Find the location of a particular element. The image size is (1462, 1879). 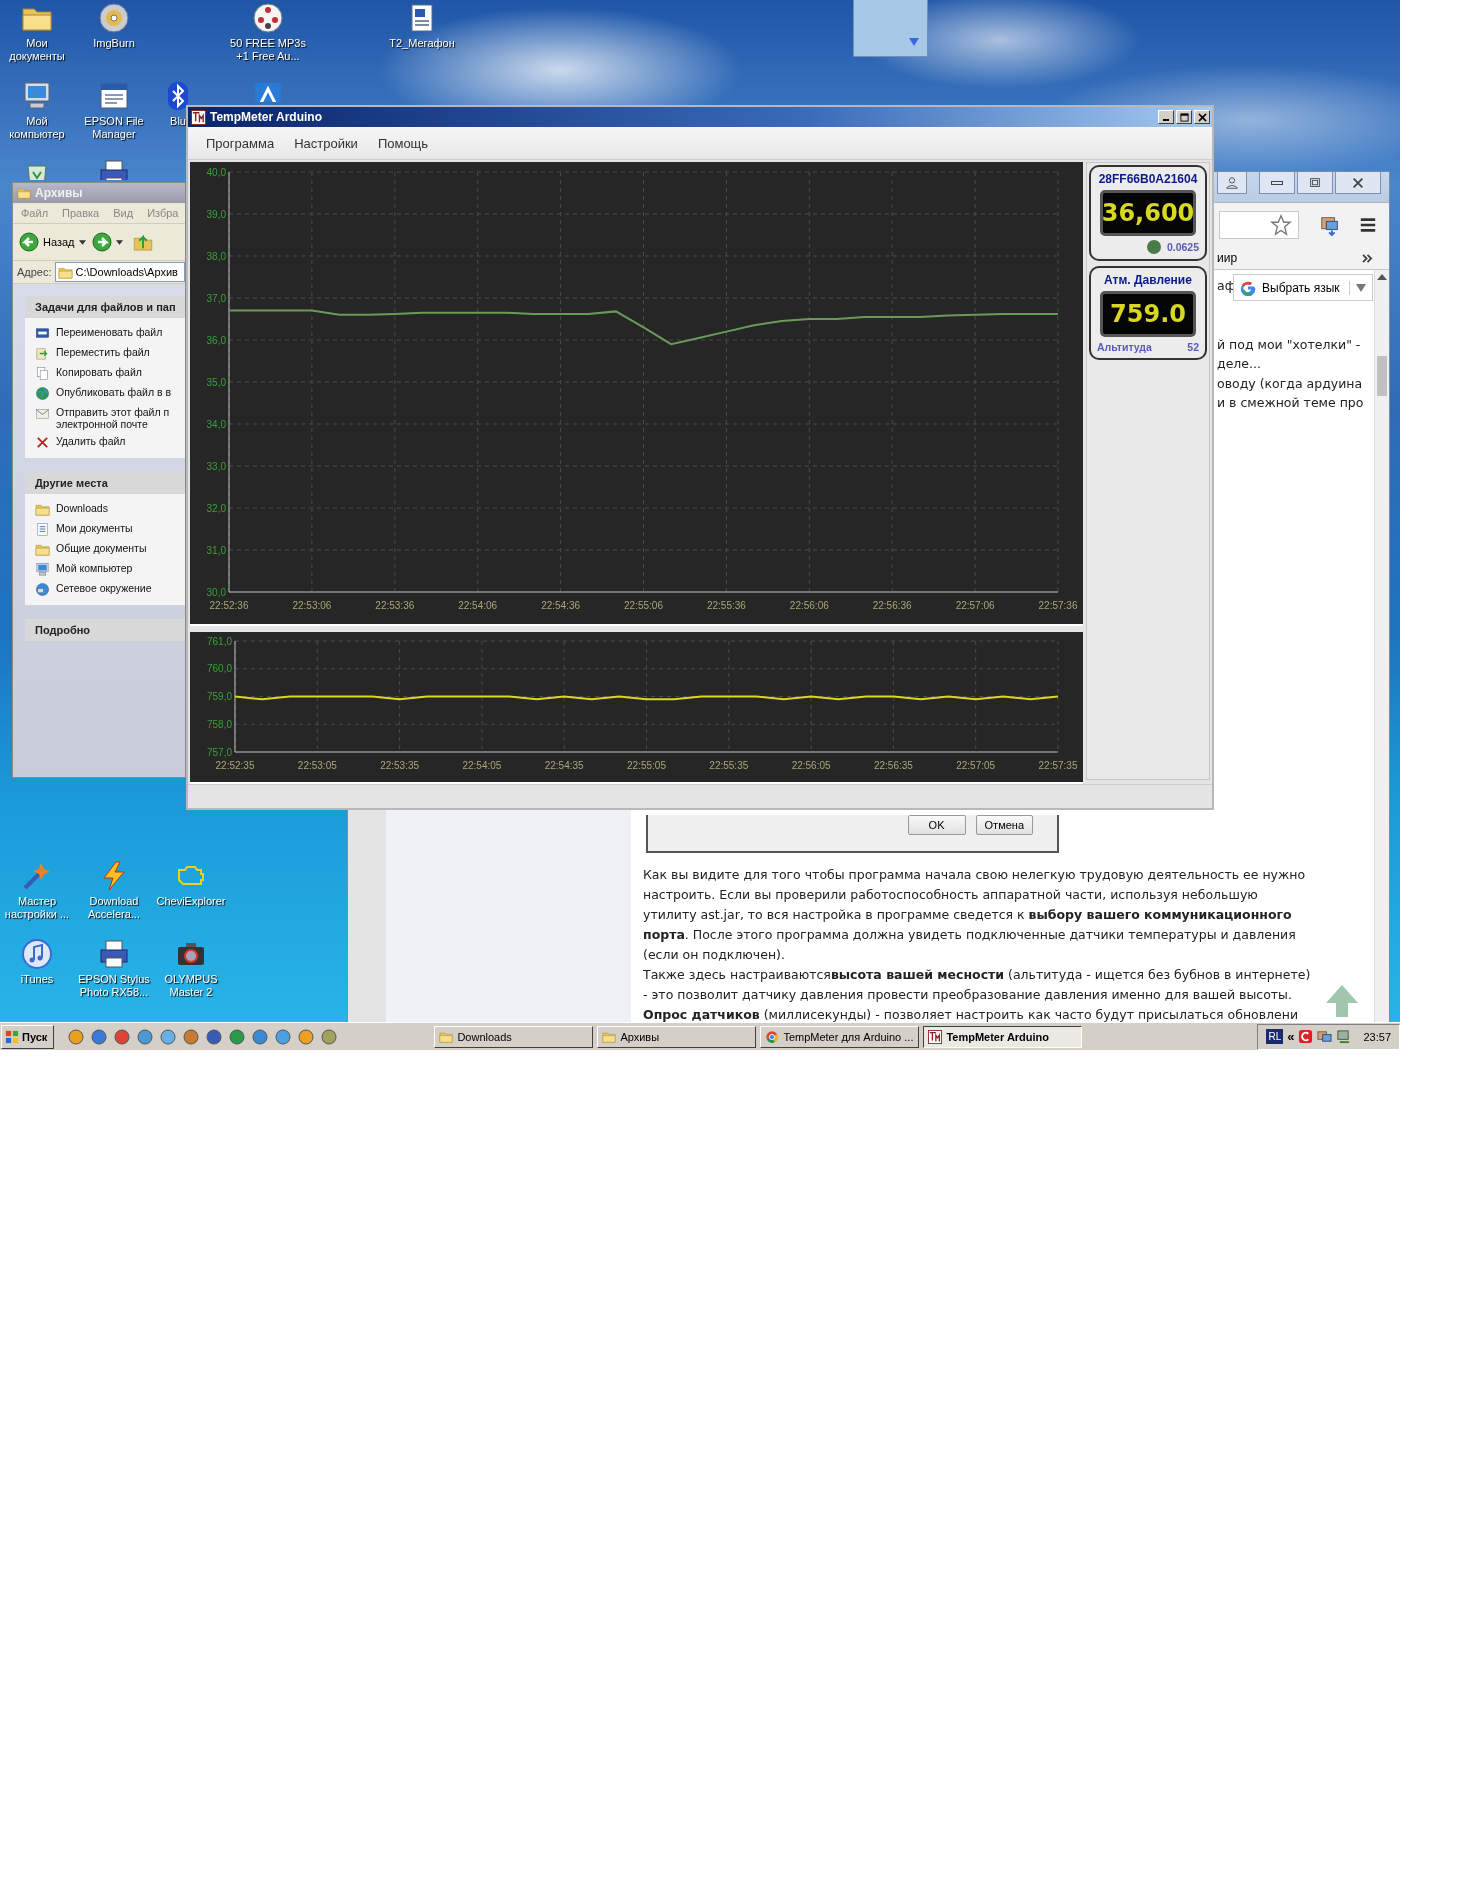

task-link: Отправить этот файл п электронной почте is located at coordinates (120, 418).